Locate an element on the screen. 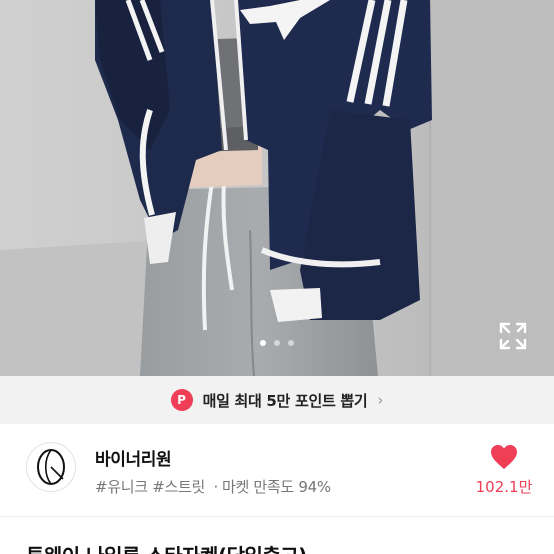 Image resolution: width=554 pixels, height=554 pixels. promo-text: 매일 최대 5만 포인트 뽑기 is located at coordinates (285, 400).